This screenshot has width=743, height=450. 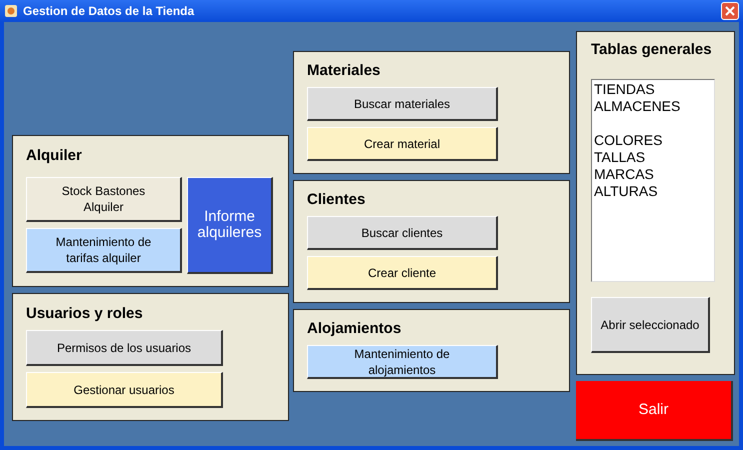 What do you see at coordinates (653, 174) in the screenshot?
I see `list-item: MARCAS` at bounding box center [653, 174].